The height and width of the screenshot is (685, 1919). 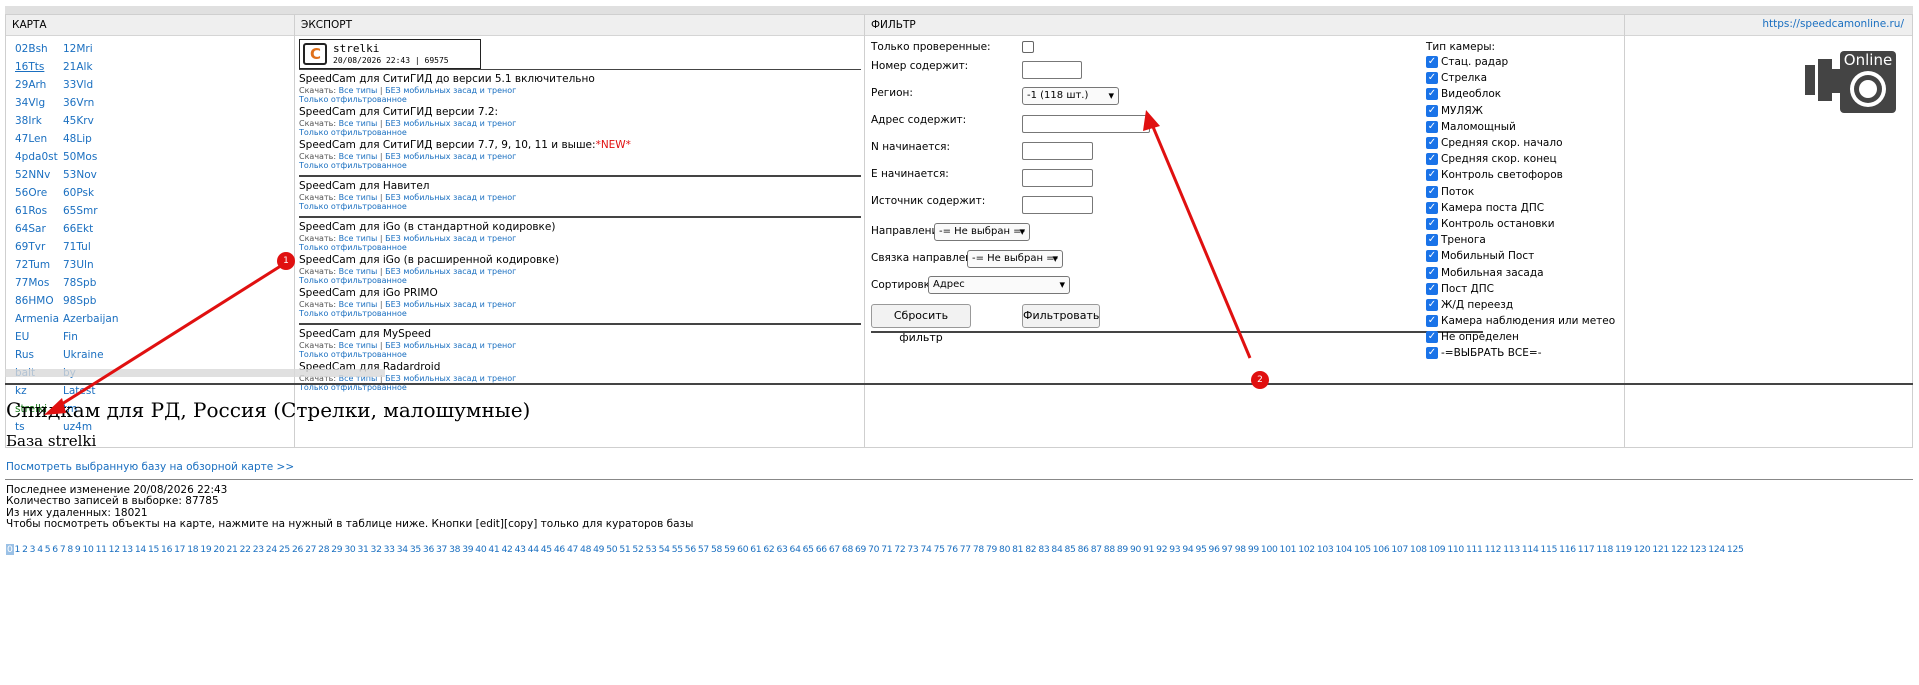 I want to click on page-link: 102, so click(x=1306, y=549).